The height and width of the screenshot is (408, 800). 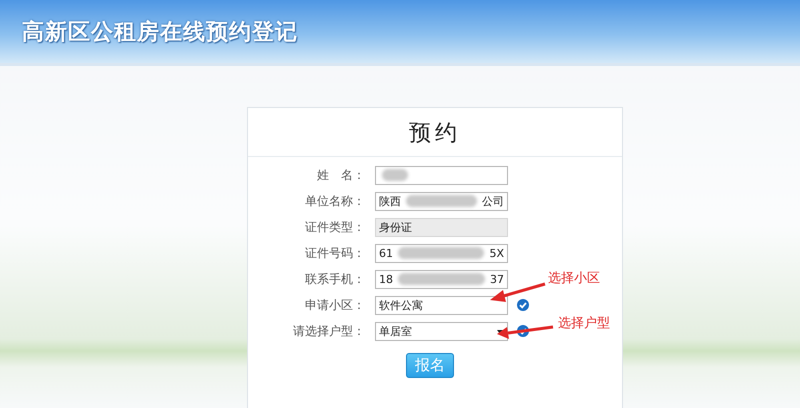 I want to click on site-title: 高新区公租房在线预约登记, so click(x=160, y=32).